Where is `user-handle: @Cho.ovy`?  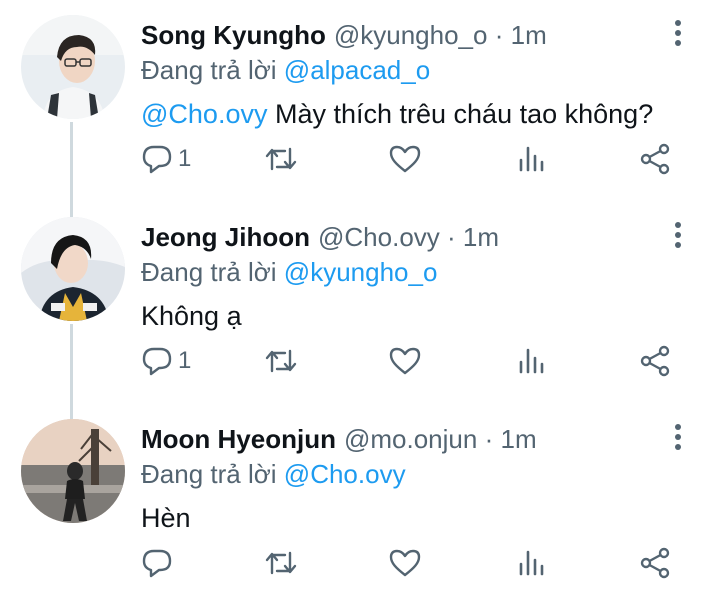
user-handle: @Cho.ovy is located at coordinates (379, 237).